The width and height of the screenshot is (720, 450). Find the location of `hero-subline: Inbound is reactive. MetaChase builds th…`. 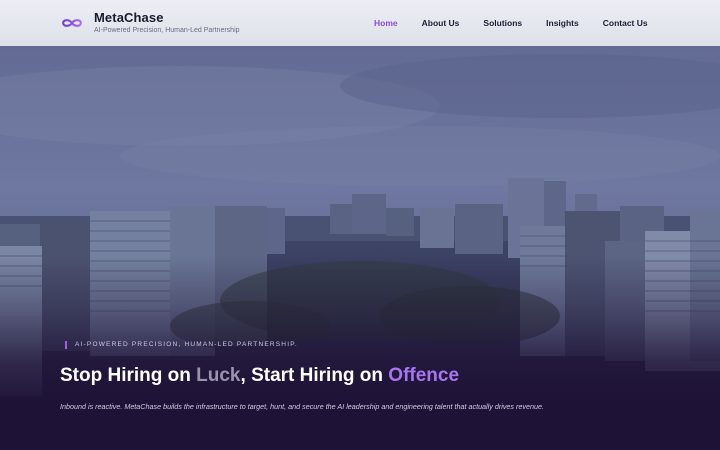

hero-subline: Inbound is reactive. MetaChase builds th… is located at coordinates (302, 406).